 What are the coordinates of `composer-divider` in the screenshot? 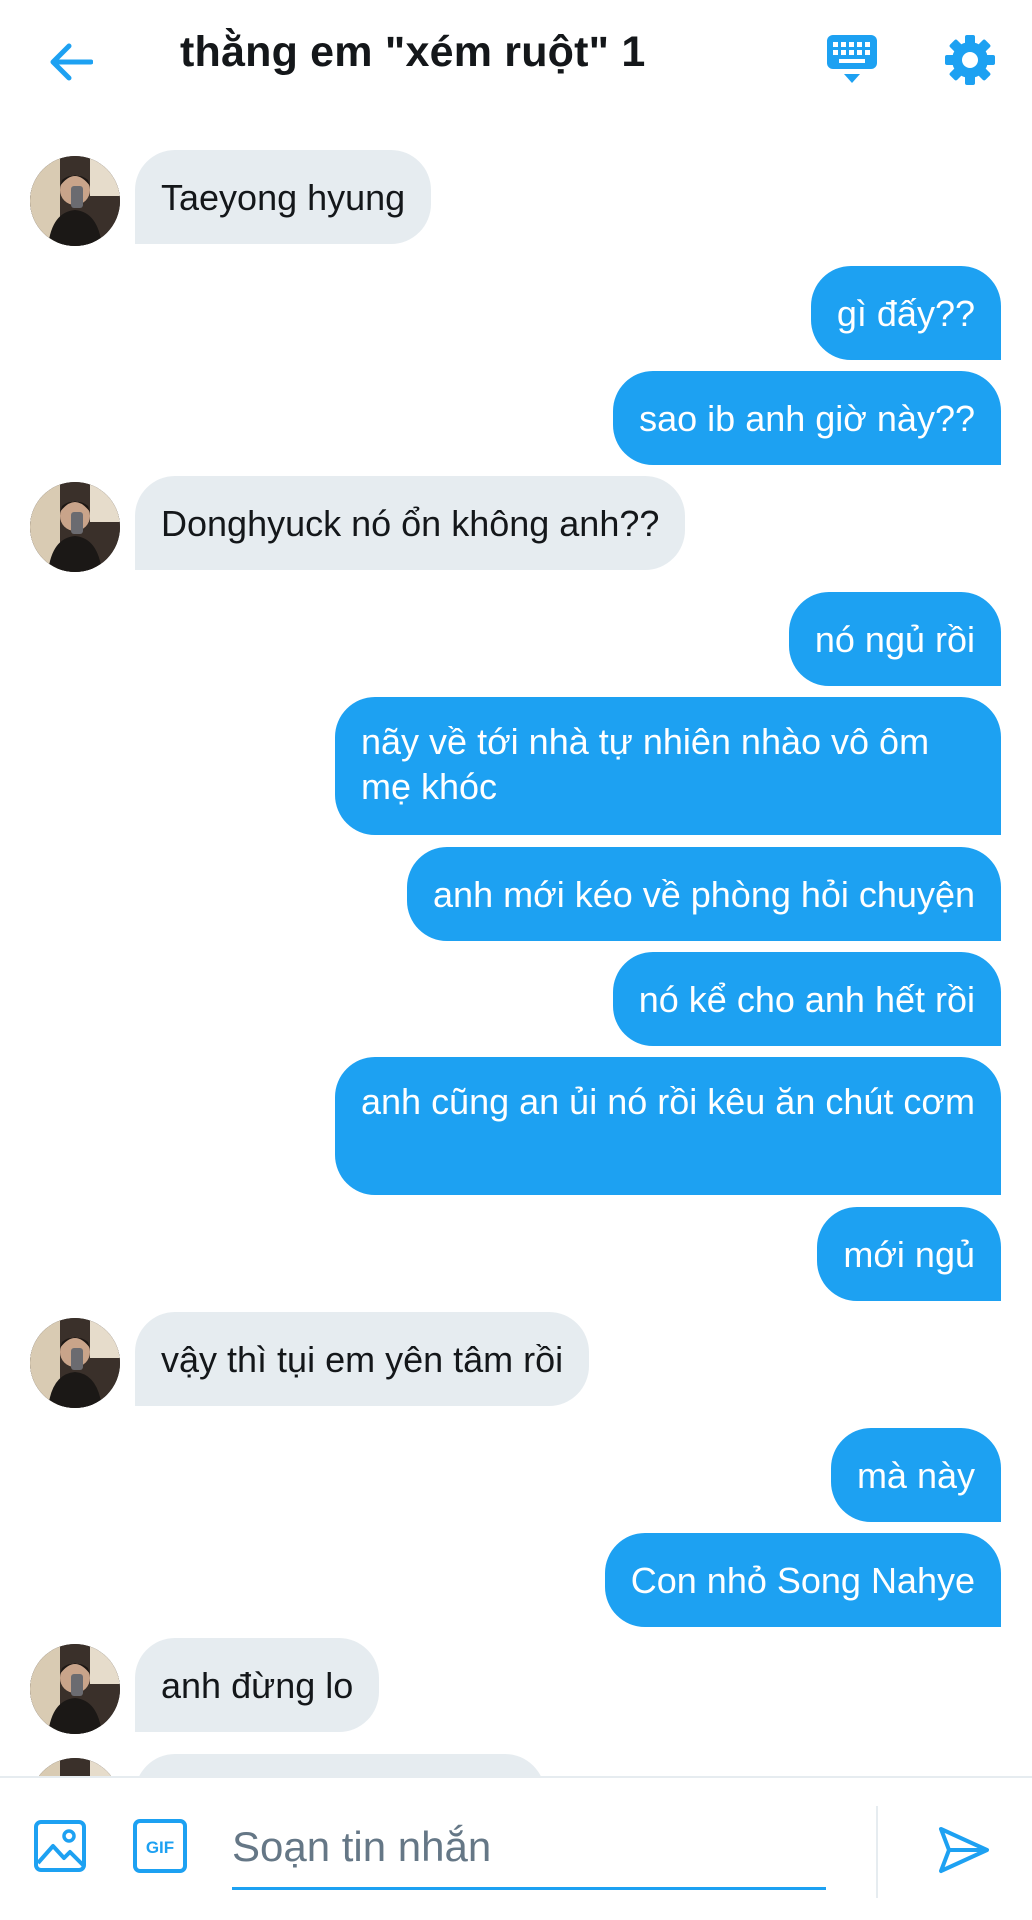 It's located at (877, 1852).